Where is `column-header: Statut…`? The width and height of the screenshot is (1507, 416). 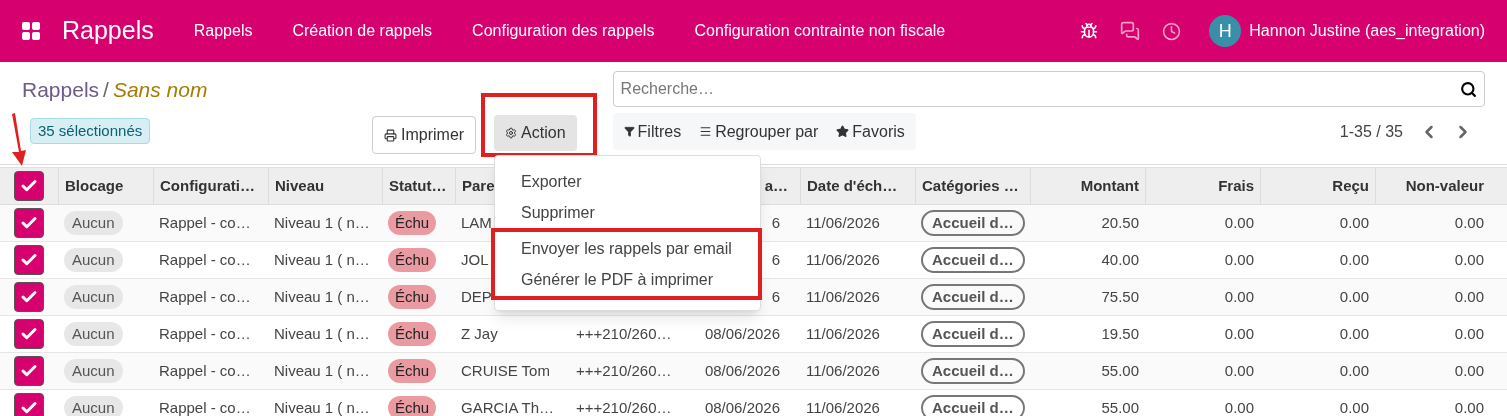 column-header: Statut… is located at coordinates (418, 186).